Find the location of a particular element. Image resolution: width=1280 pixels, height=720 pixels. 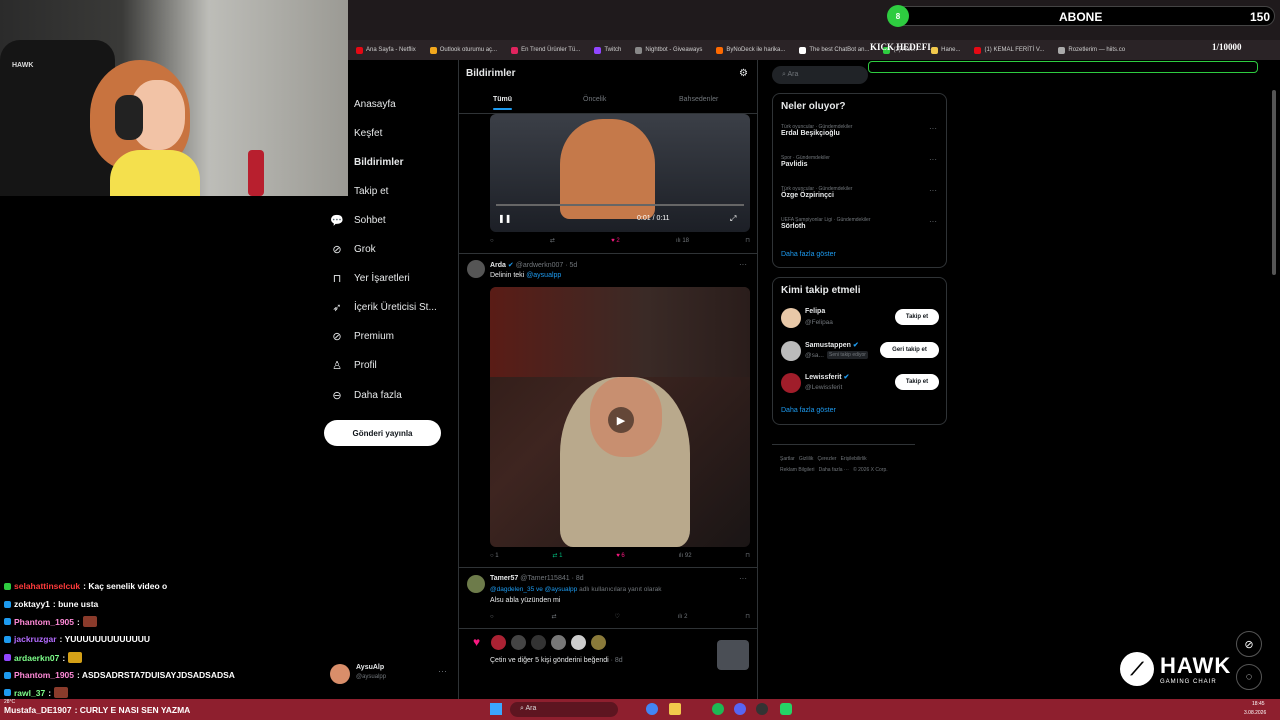

file-explorer-icon is located at coordinates (675, 709).